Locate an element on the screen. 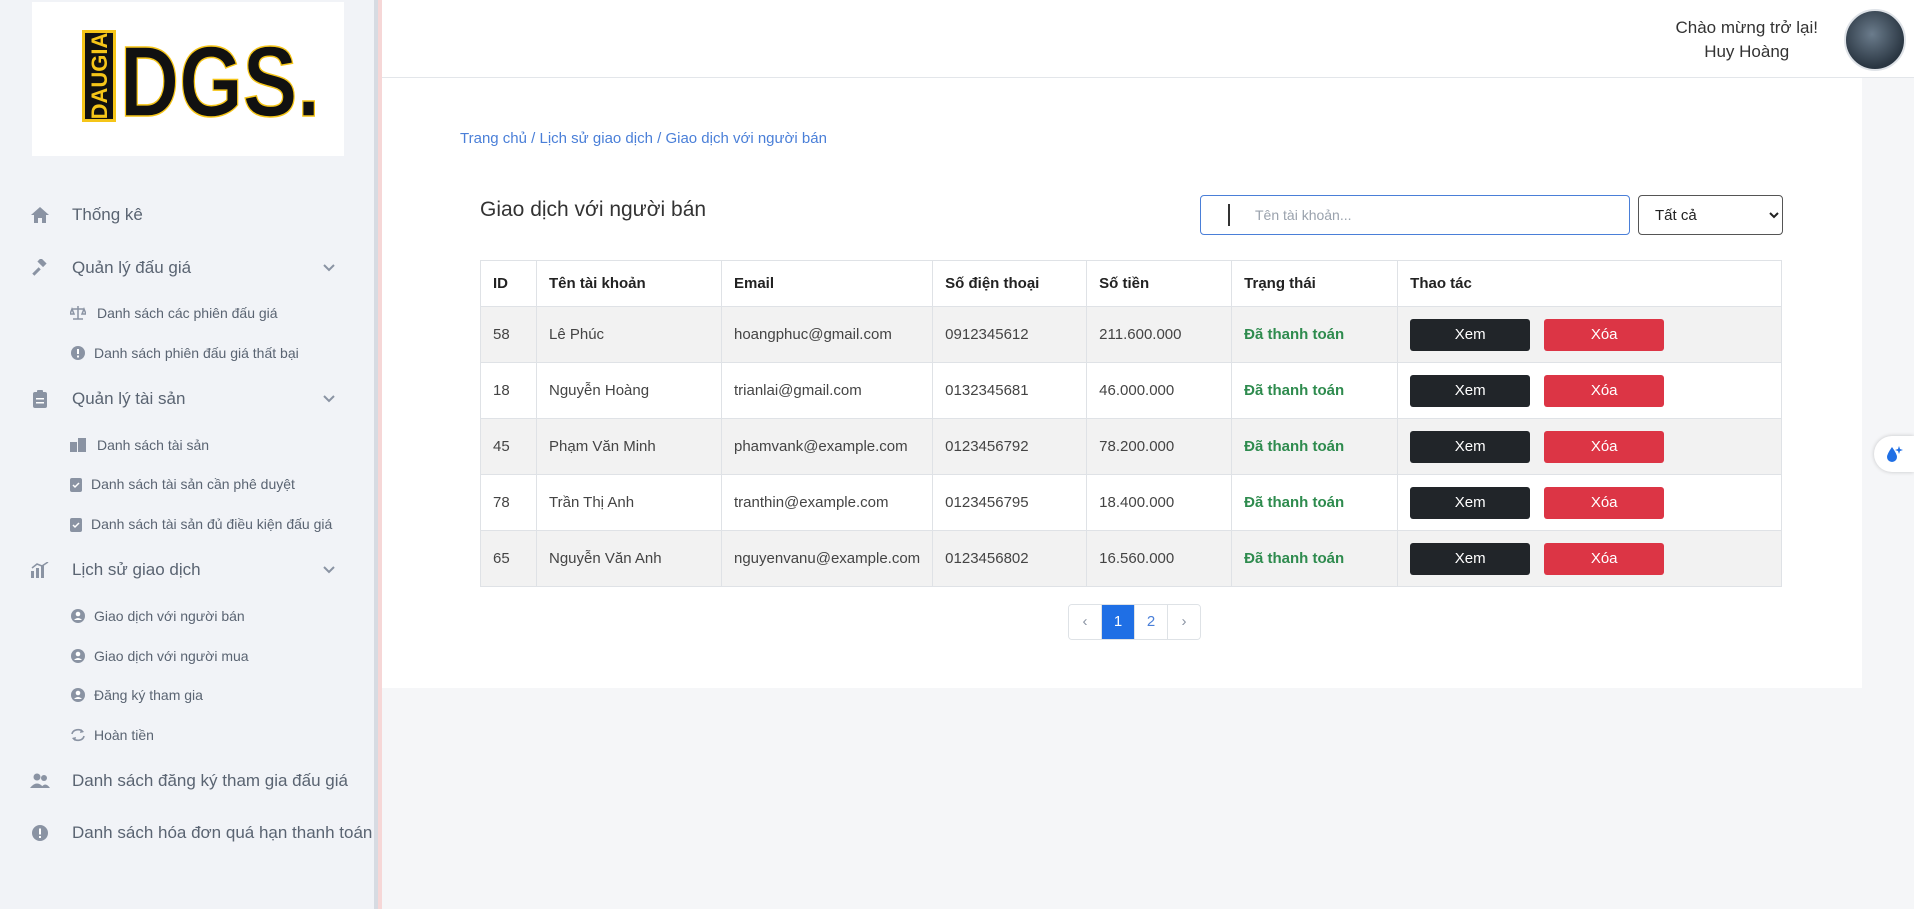 The image size is (1914, 909). gavel-icon is located at coordinates (40, 268).